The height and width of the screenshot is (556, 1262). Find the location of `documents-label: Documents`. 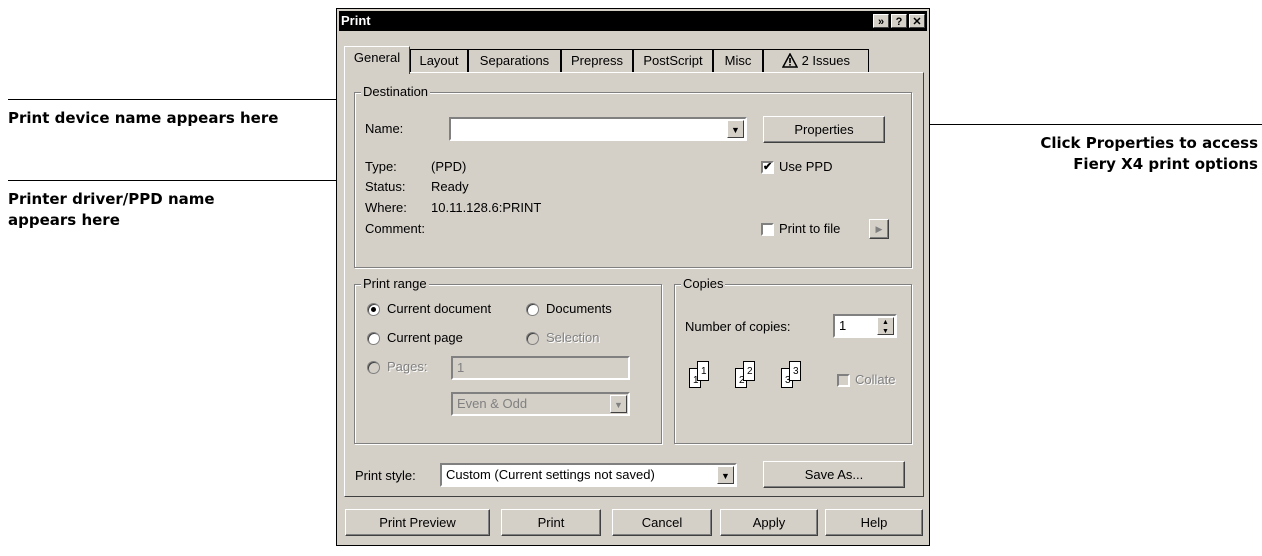

documents-label: Documents is located at coordinates (579, 309).